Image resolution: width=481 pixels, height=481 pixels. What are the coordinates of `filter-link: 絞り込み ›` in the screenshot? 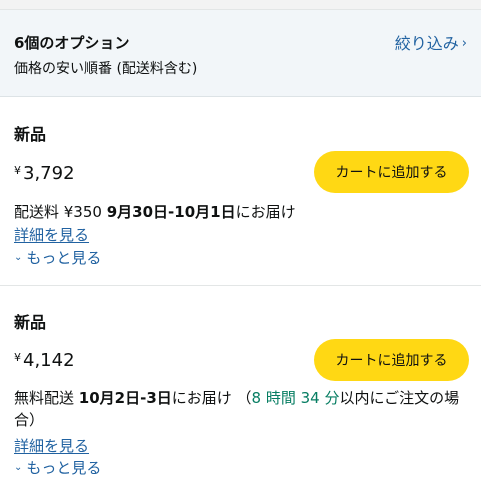 It's located at (431, 44).